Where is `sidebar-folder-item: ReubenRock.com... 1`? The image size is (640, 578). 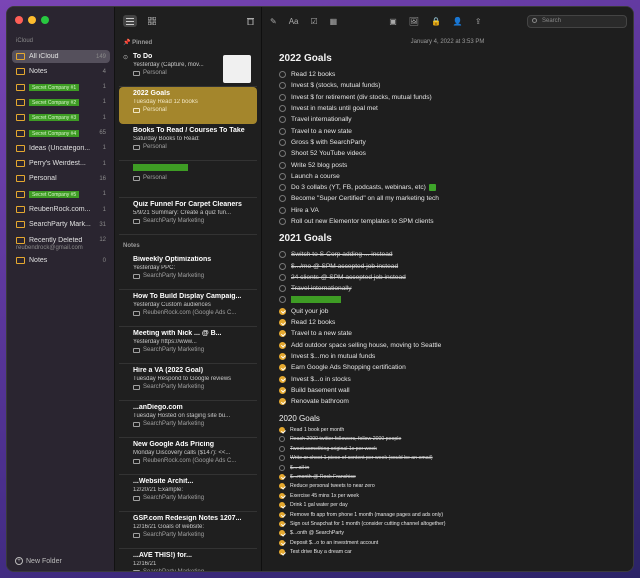 sidebar-folder-item: ReubenRock.com... 1 is located at coordinates (61, 209).